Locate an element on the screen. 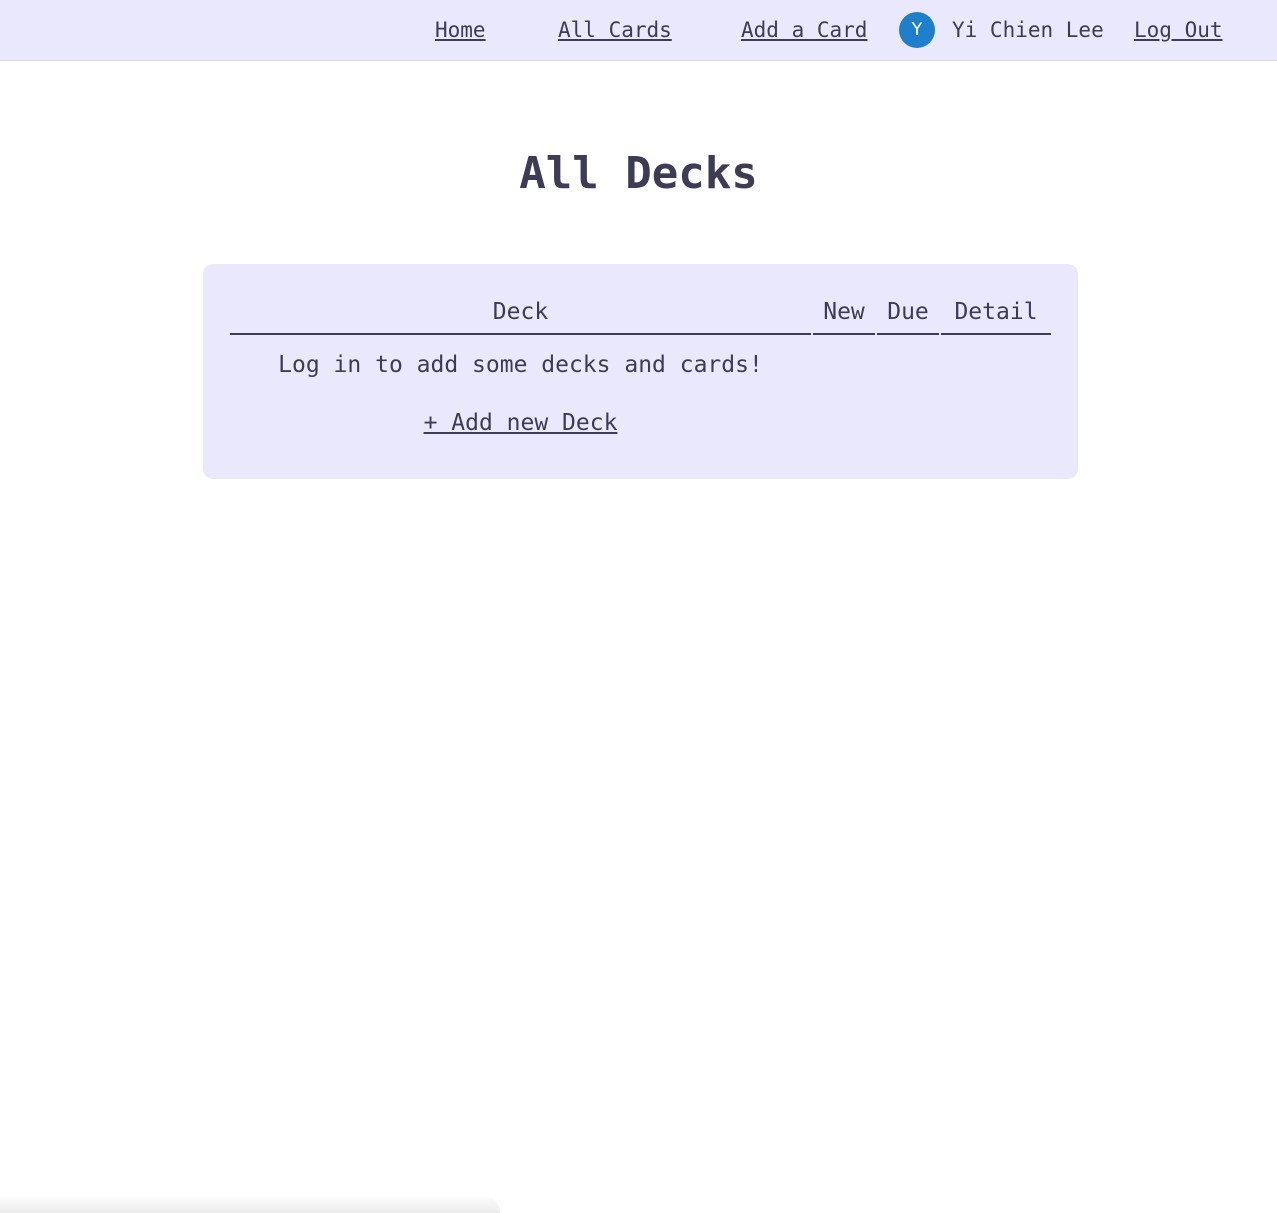 Image resolution: width=1277 pixels, height=1213 pixels. column-header-deck: Deck is located at coordinates (520, 316).